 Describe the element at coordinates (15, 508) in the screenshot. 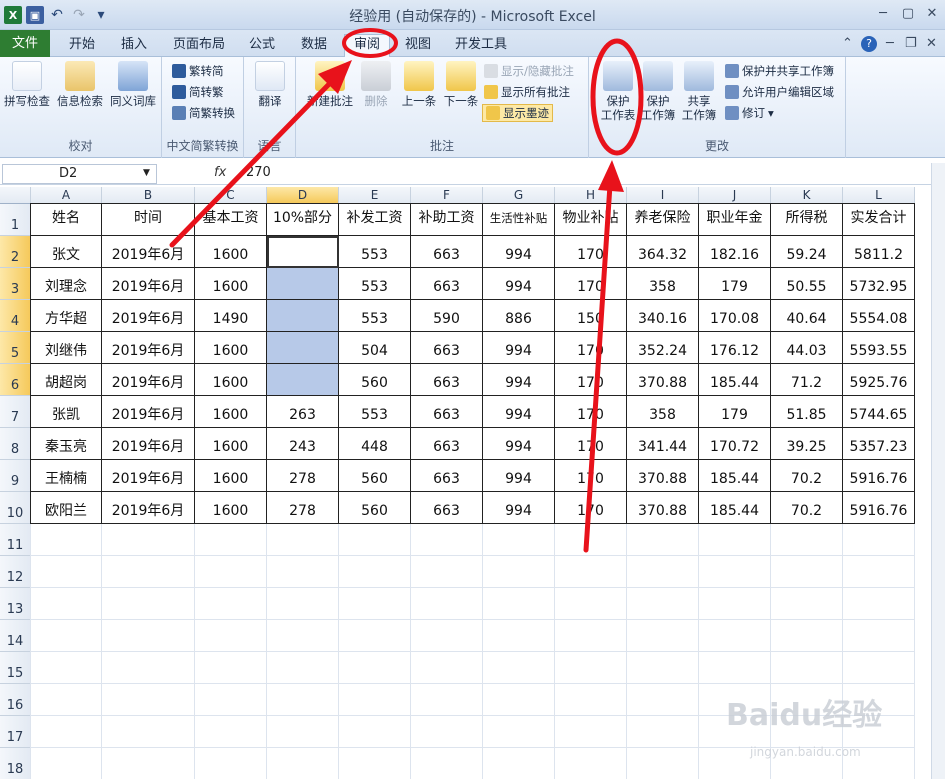

I see `row-header-10: 10` at that location.